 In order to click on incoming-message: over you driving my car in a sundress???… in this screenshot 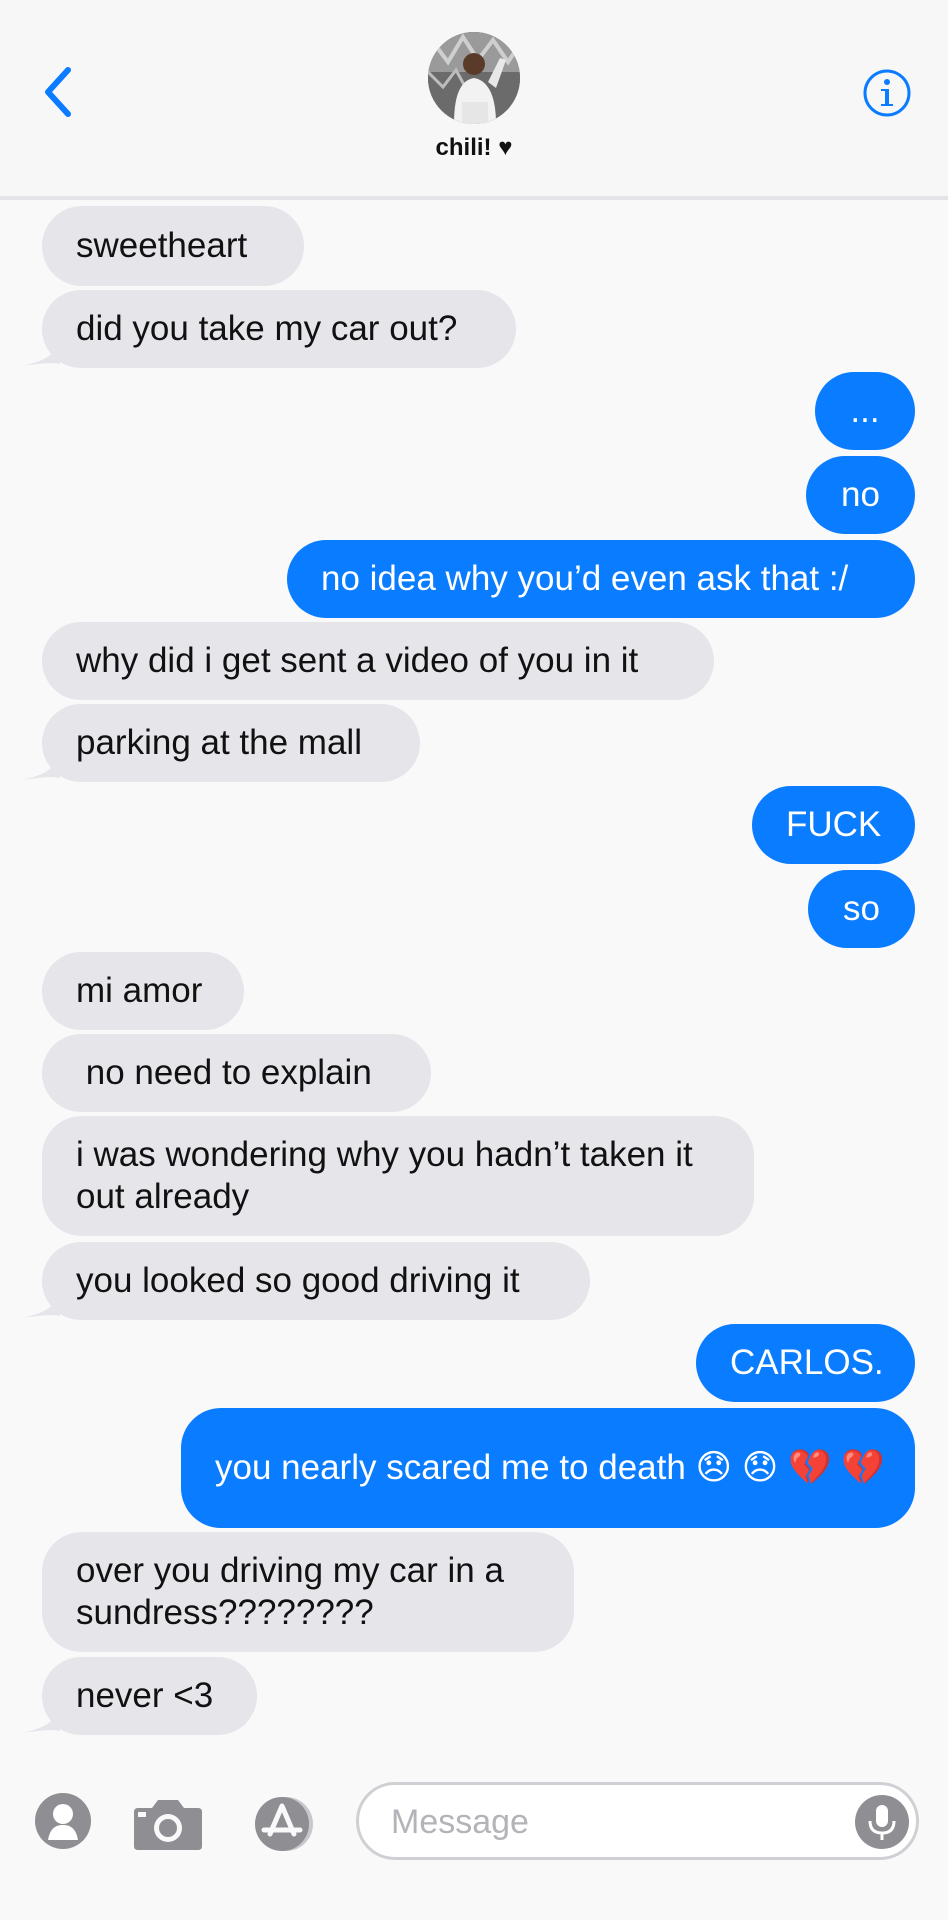, I will do `click(308, 1592)`.